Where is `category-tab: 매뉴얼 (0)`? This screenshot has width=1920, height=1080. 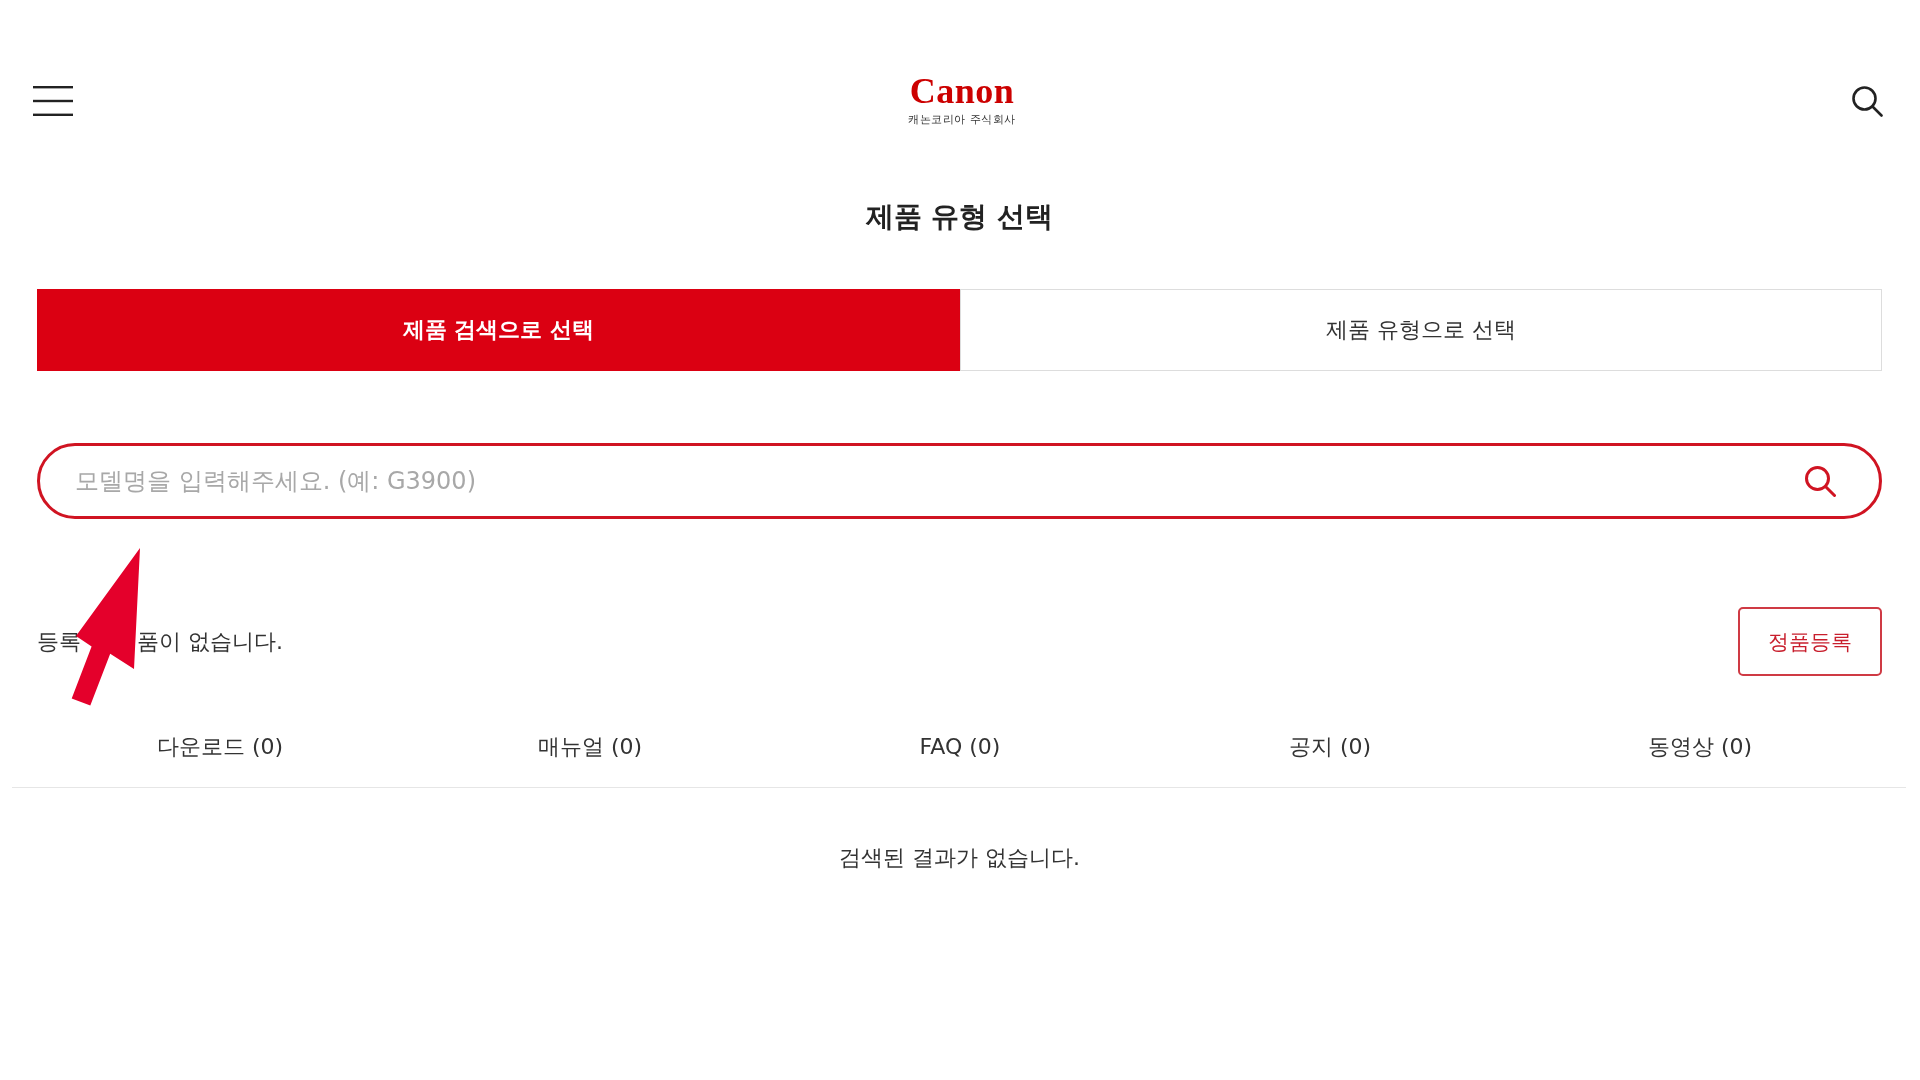
category-tab: 매뉴얼 (0) is located at coordinates (590, 748).